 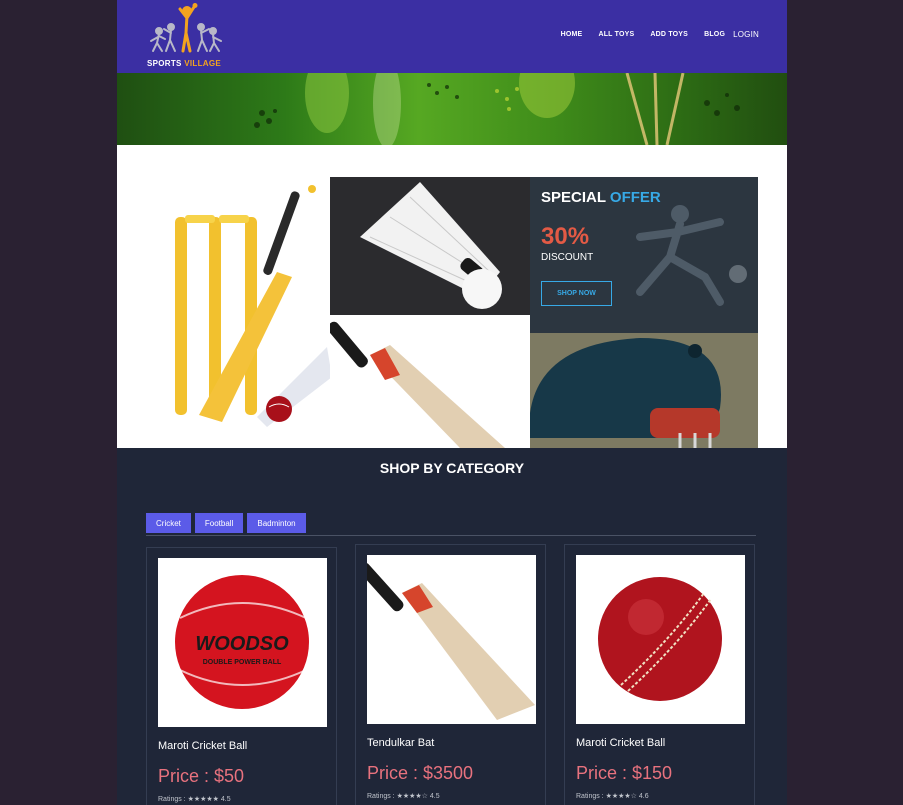 I want to click on product-rating: Ratings : ★★★★☆ 4.6, so click(x=612, y=796).